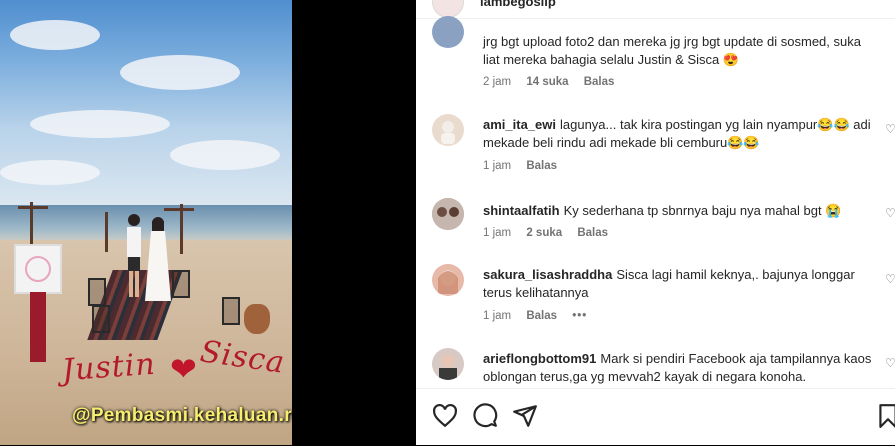 This screenshot has height=446, width=895. I want to click on comment-meta: 1 jam 2 suka Balas, so click(551, 233).